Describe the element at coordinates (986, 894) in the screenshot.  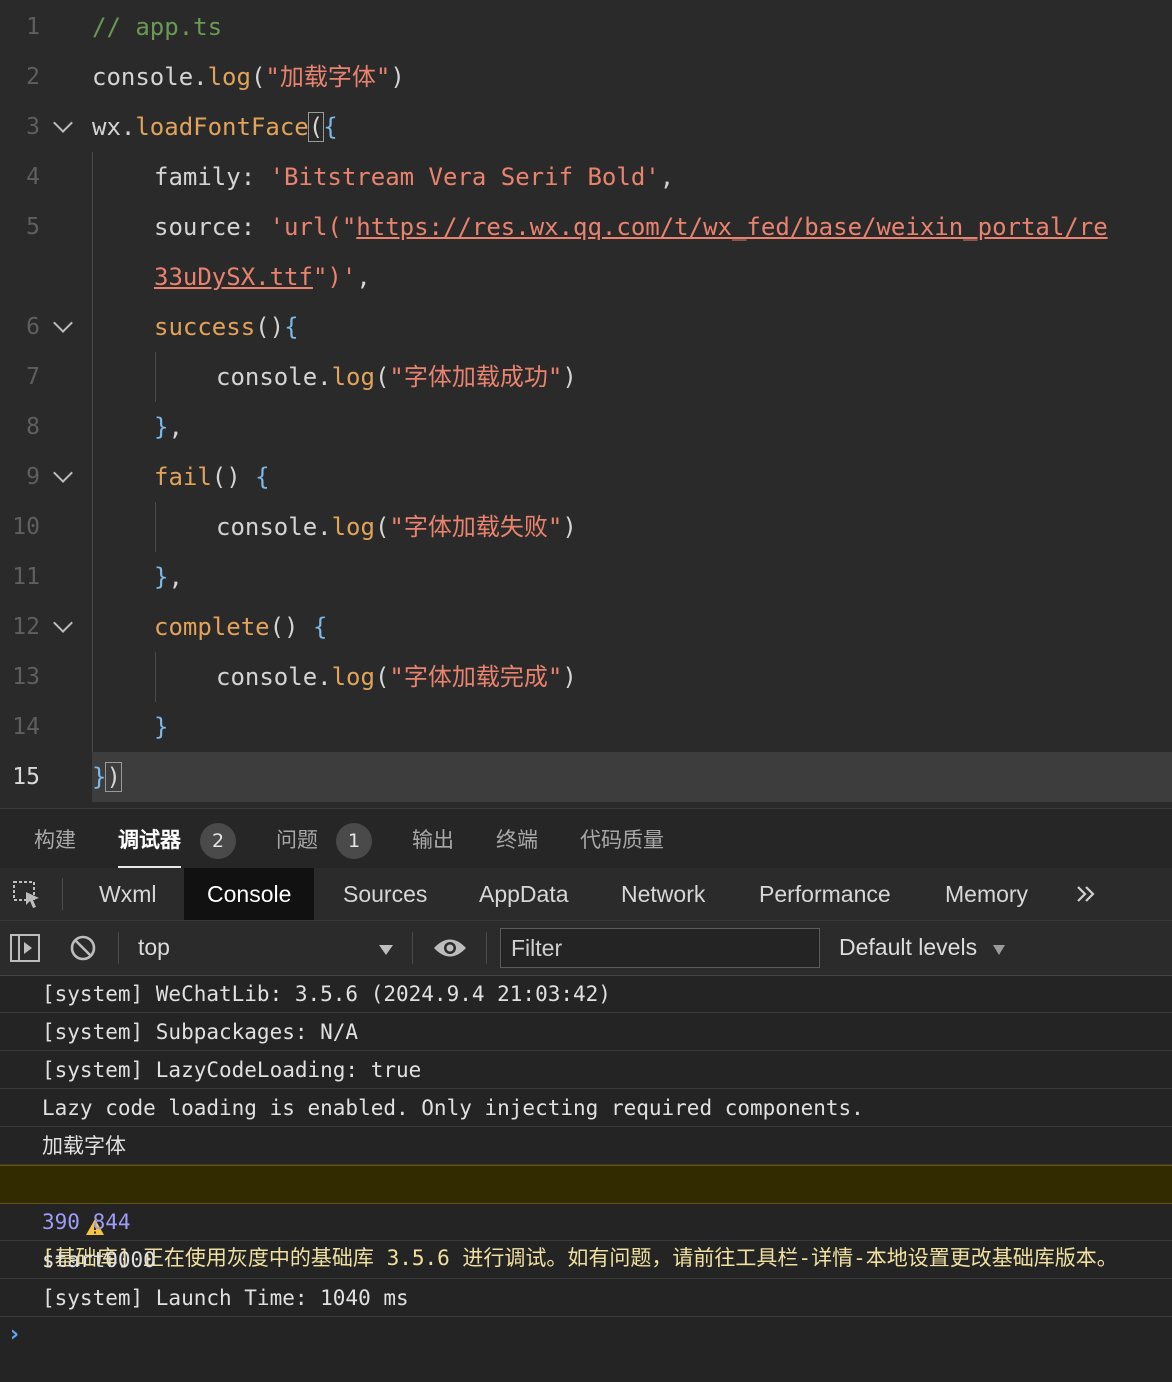
I see `tab-memory: Memory` at that location.